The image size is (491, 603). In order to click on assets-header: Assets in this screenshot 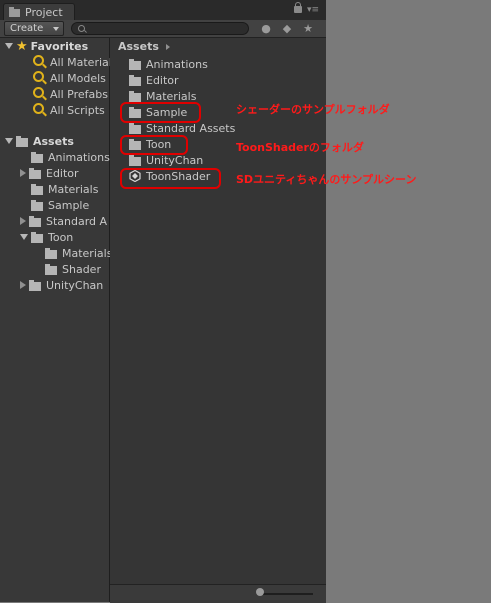, I will do `click(39, 141)`.